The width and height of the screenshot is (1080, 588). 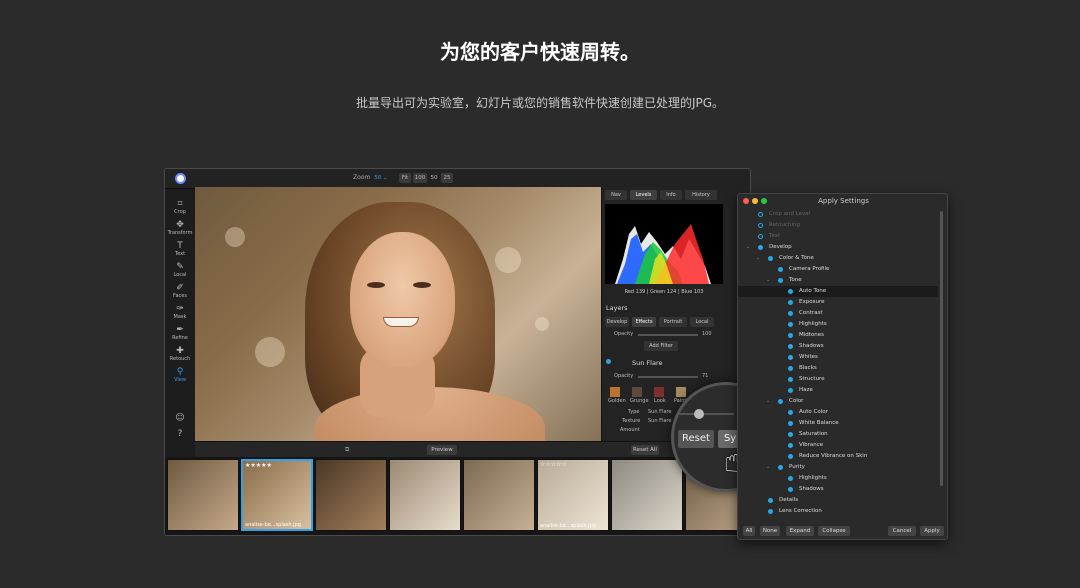 I want to click on tool-crop: ⌗ Crop, so click(x=180, y=207).